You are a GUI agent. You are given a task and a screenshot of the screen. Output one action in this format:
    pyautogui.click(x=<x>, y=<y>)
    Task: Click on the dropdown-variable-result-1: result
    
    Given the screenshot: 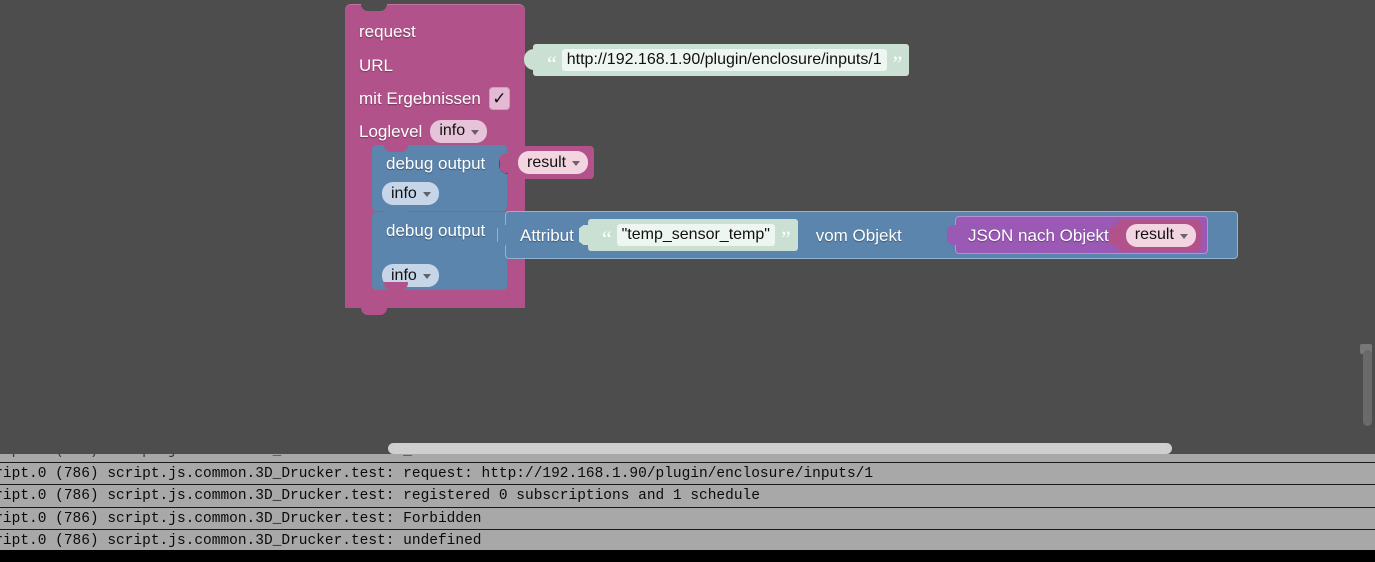 What is the action you would take?
    pyautogui.click(x=553, y=162)
    